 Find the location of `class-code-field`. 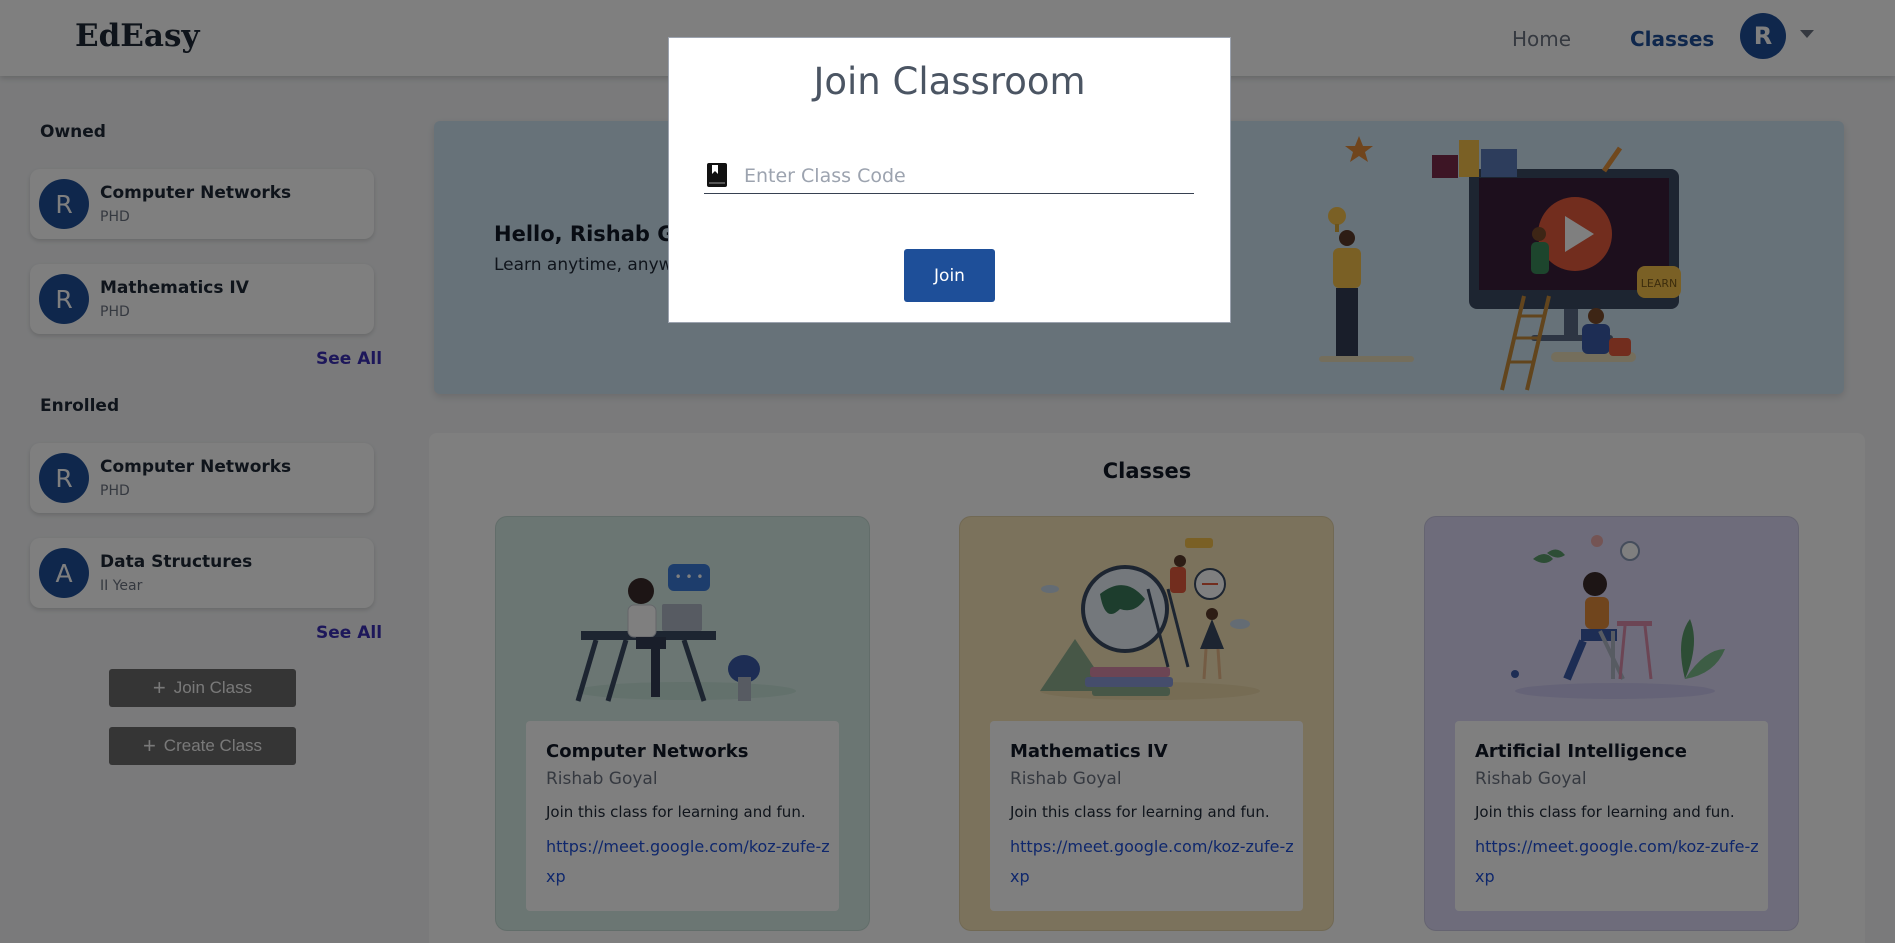

class-code-field is located at coordinates (949, 177).